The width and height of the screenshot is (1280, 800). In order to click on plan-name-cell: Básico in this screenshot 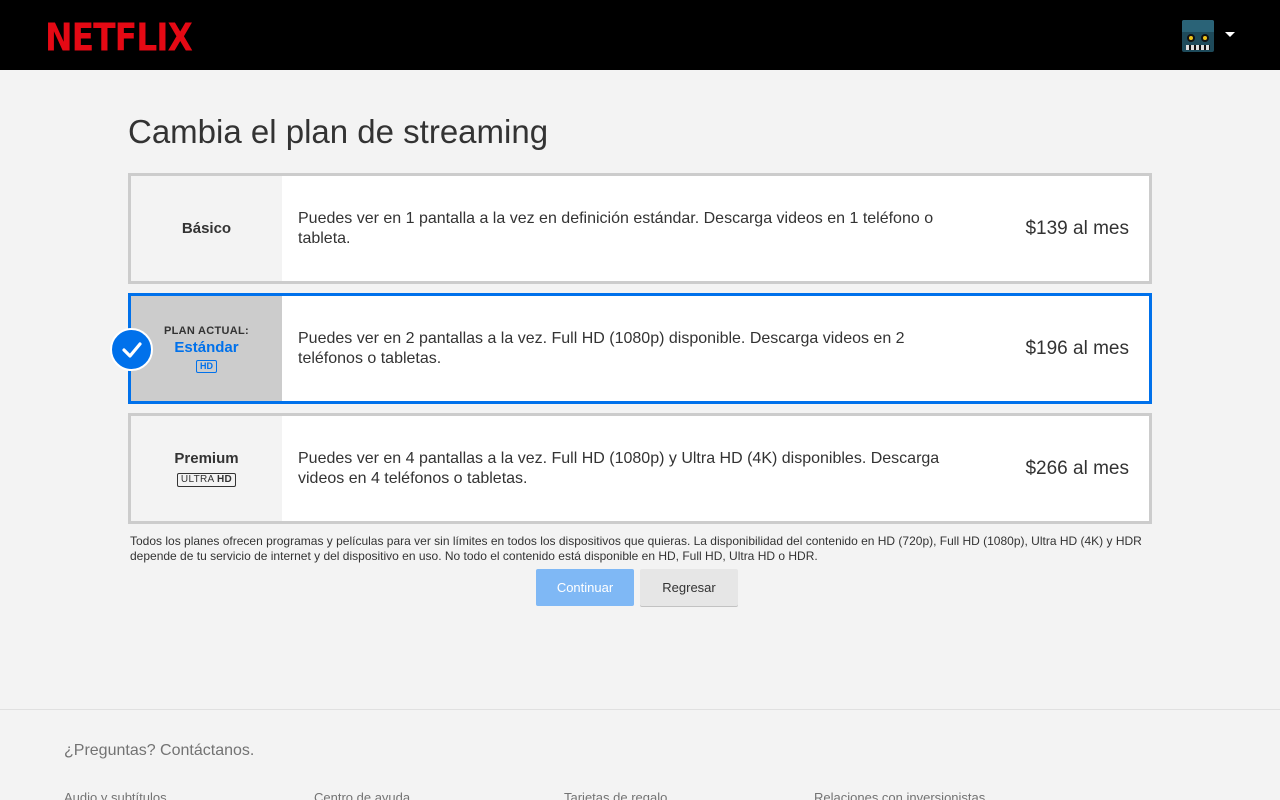, I will do `click(206, 228)`.